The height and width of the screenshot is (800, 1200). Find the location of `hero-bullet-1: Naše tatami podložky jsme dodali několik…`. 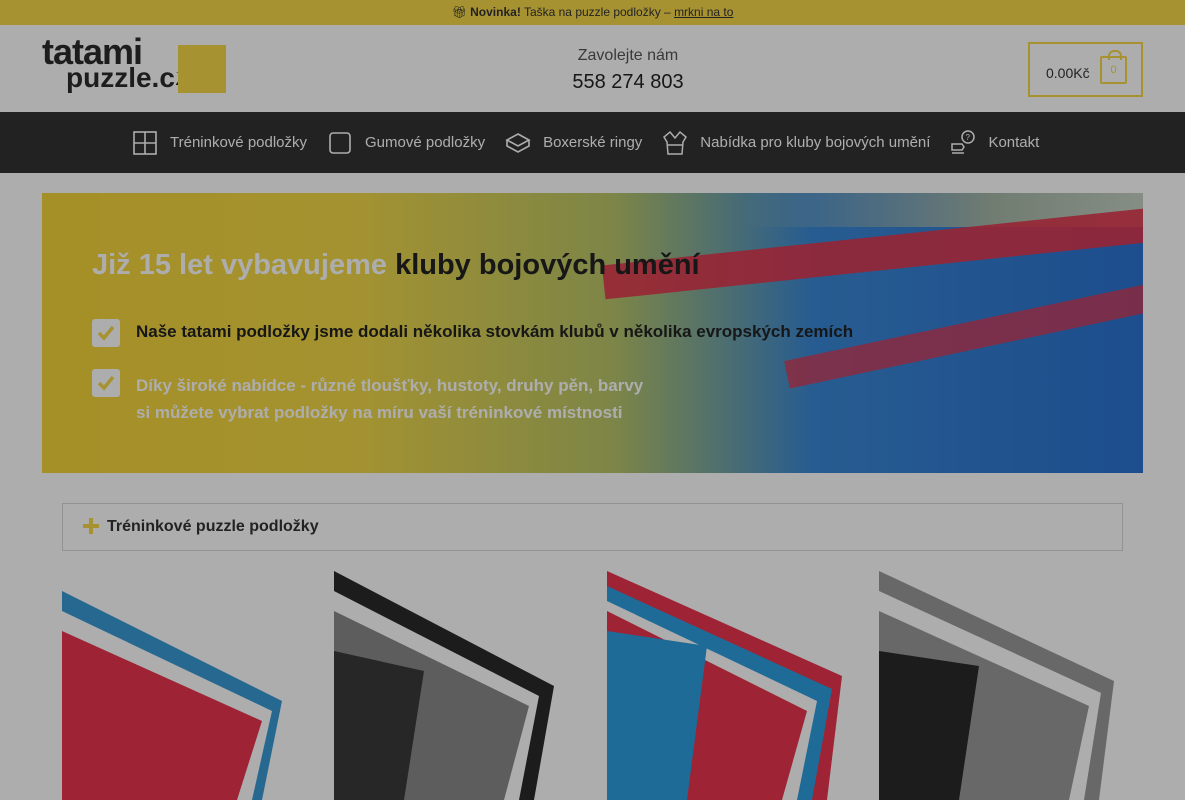

hero-bullet-1: Naše tatami podložky jsme dodali několik… is located at coordinates (495, 331).